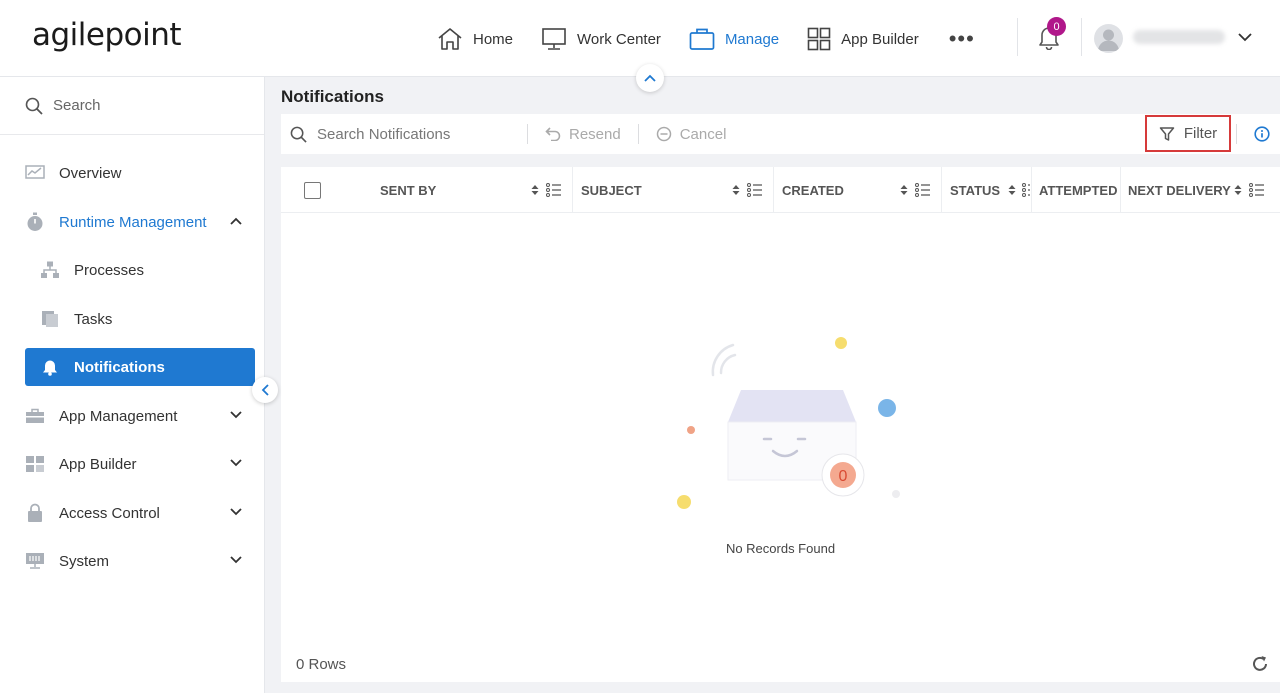  Describe the element at coordinates (147, 270) in the screenshot. I see `sidebar-item-processes: Processes` at that location.